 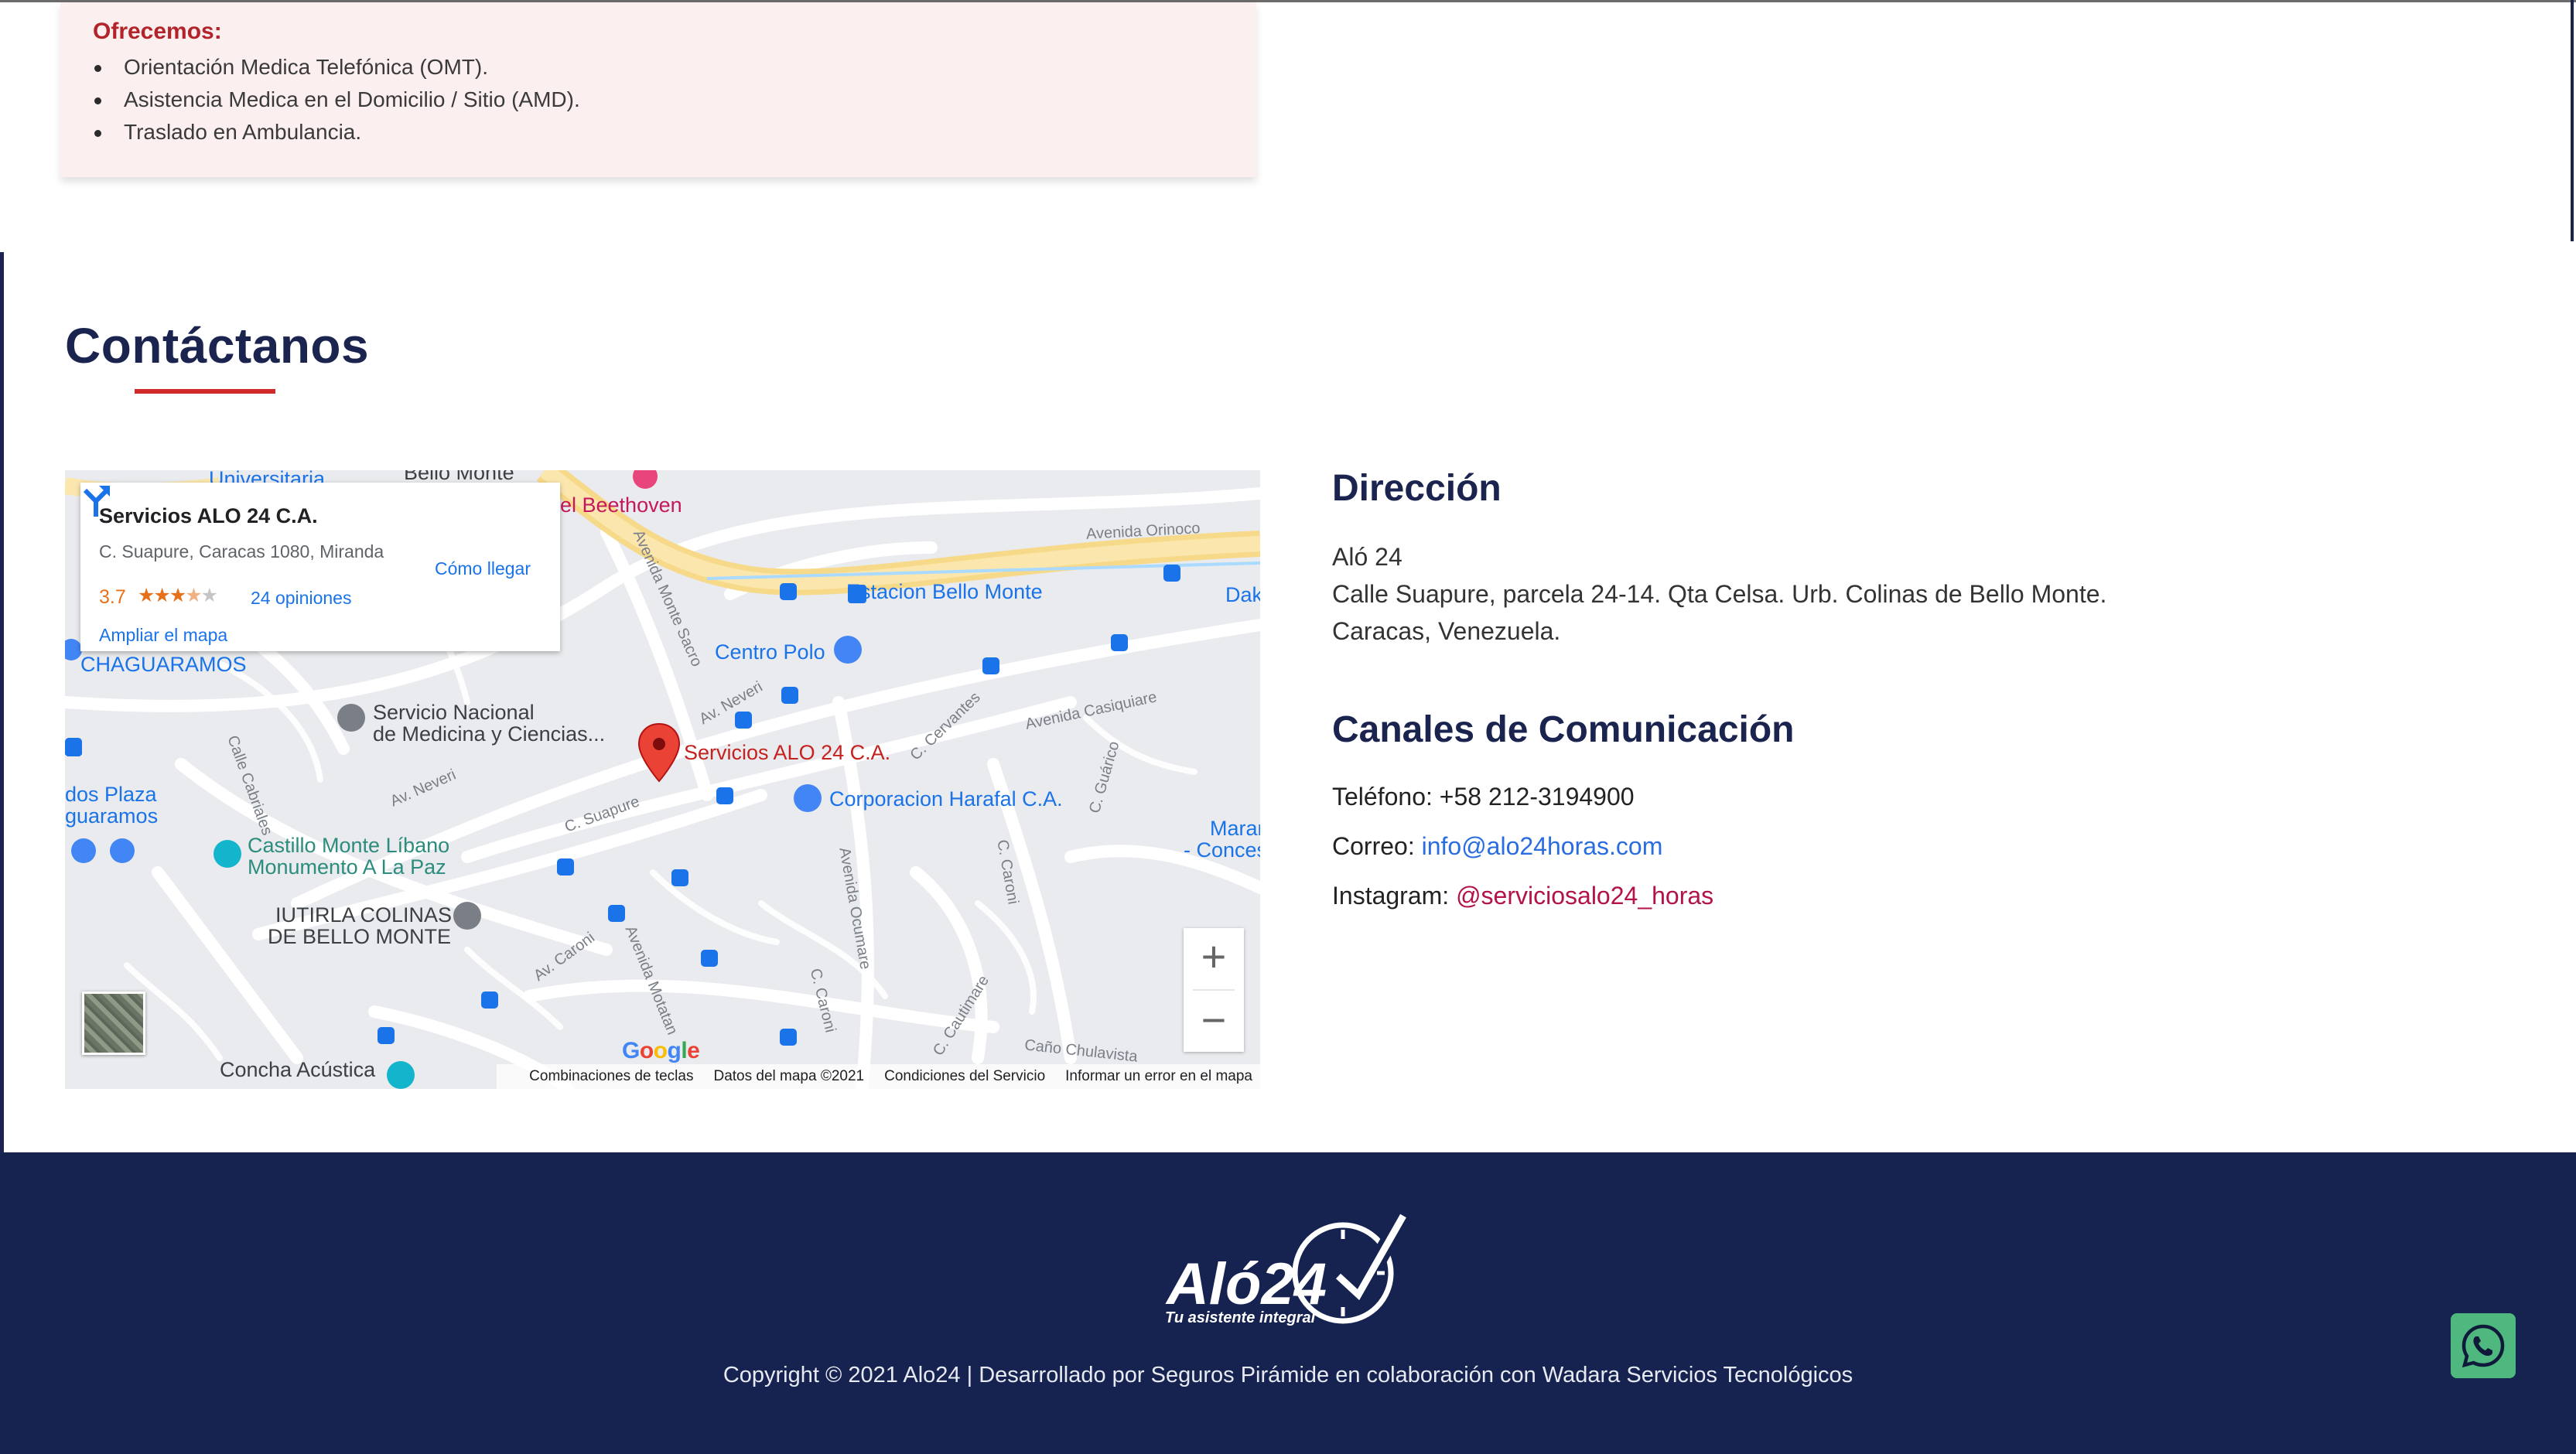 What do you see at coordinates (1394, 896) in the screenshot?
I see `instagram-label: Instagram:` at bounding box center [1394, 896].